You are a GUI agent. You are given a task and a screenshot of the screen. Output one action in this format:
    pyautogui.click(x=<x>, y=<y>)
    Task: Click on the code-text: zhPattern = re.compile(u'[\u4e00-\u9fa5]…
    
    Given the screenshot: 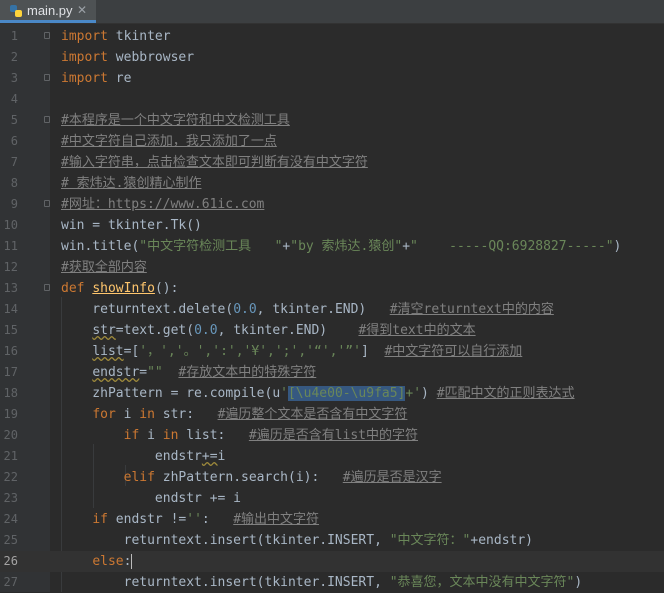 What is the action you would take?
    pyautogui.click(x=318, y=393)
    